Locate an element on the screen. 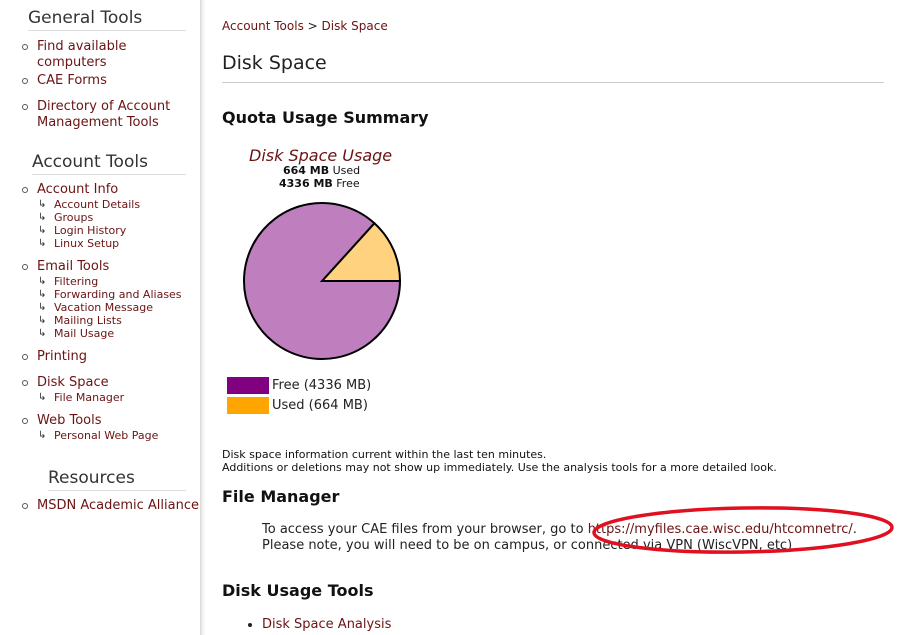  disk-usage-tools-list: Disk Space Analysis is located at coordinates (318, 624).